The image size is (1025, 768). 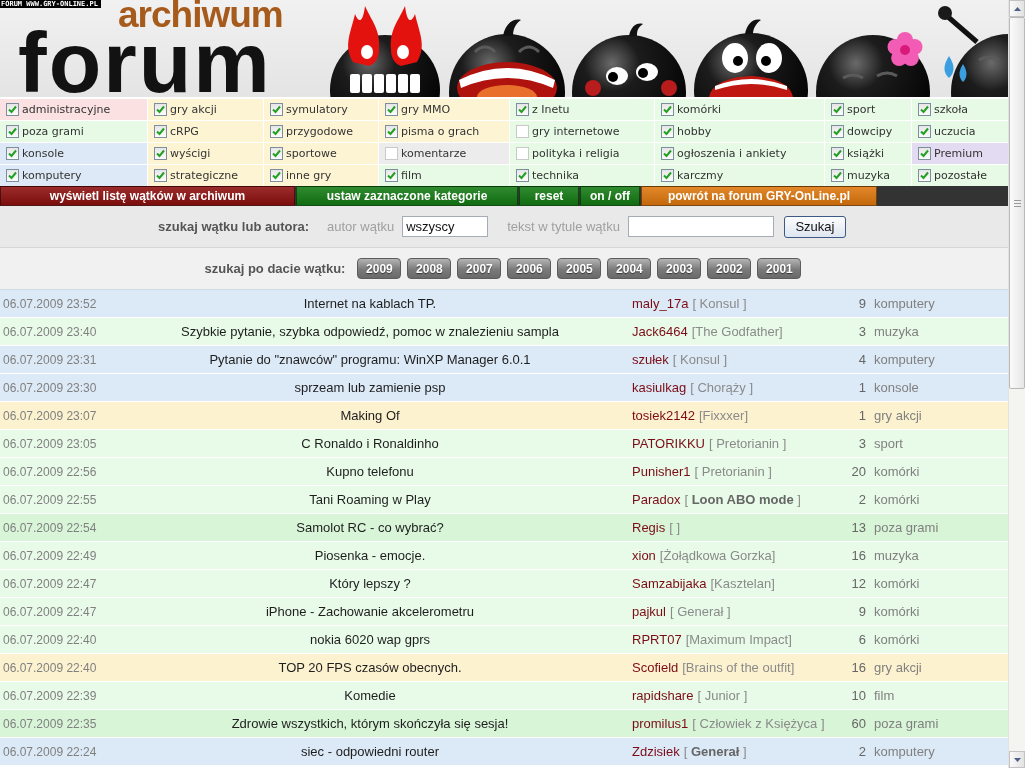 I want to click on thread-title: C Ronaldo i Ronaldinho, so click(x=370, y=443).